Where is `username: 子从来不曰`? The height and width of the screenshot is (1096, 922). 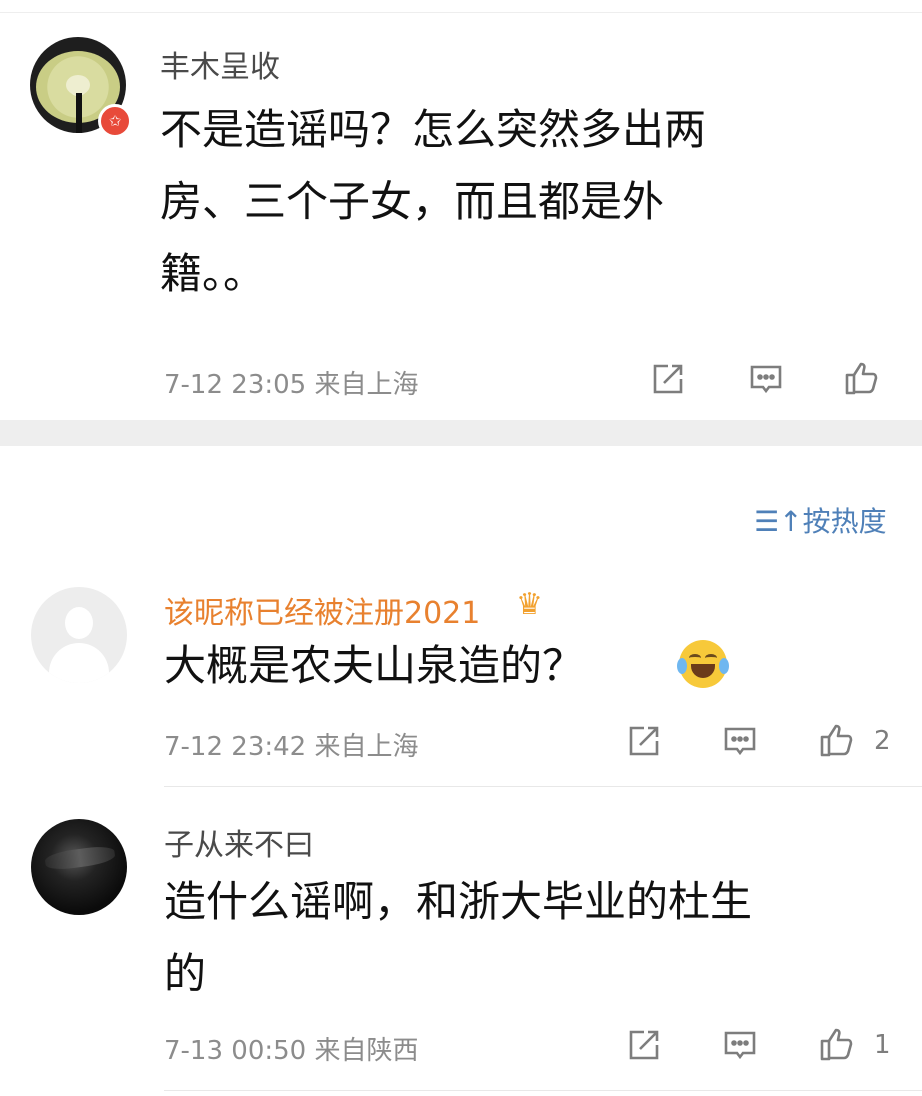
username: 子从来不曰 is located at coordinates (239, 842).